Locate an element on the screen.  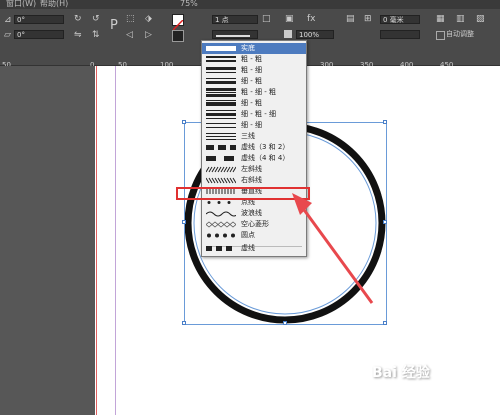
stroke-swatch is located at coordinates (178, 36).